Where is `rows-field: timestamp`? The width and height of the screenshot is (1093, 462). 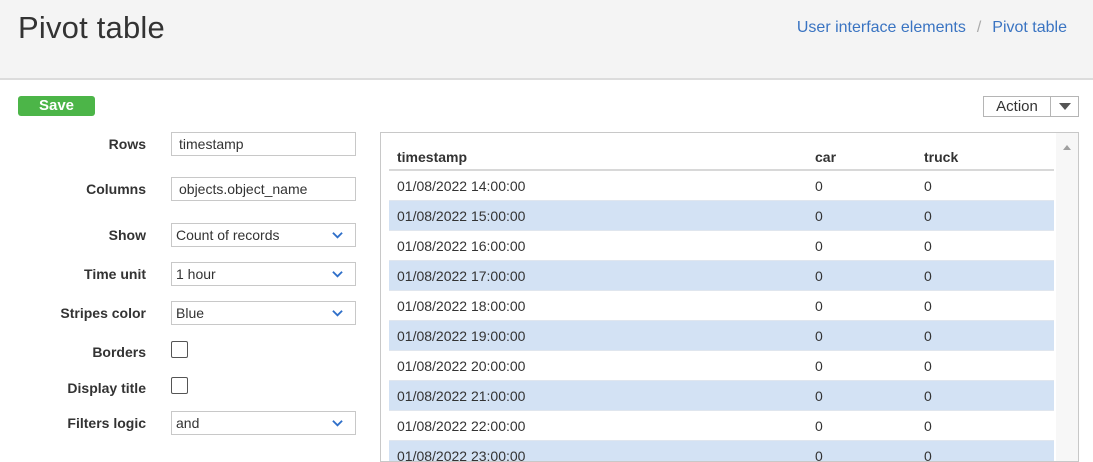 rows-field: timestamp is located at coordinates (263, 144).